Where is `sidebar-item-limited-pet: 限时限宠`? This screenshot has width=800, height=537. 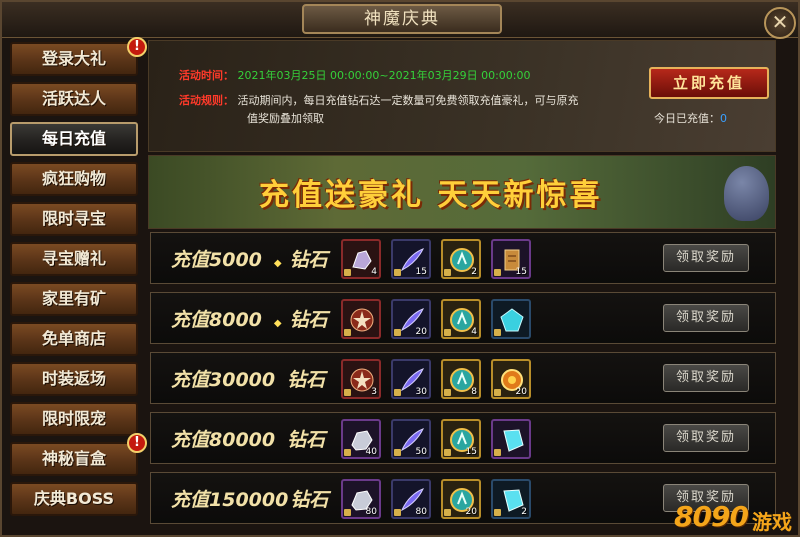
sidebar-item-limited-pet: 限时限宠 is located at coordinates (74, 419).